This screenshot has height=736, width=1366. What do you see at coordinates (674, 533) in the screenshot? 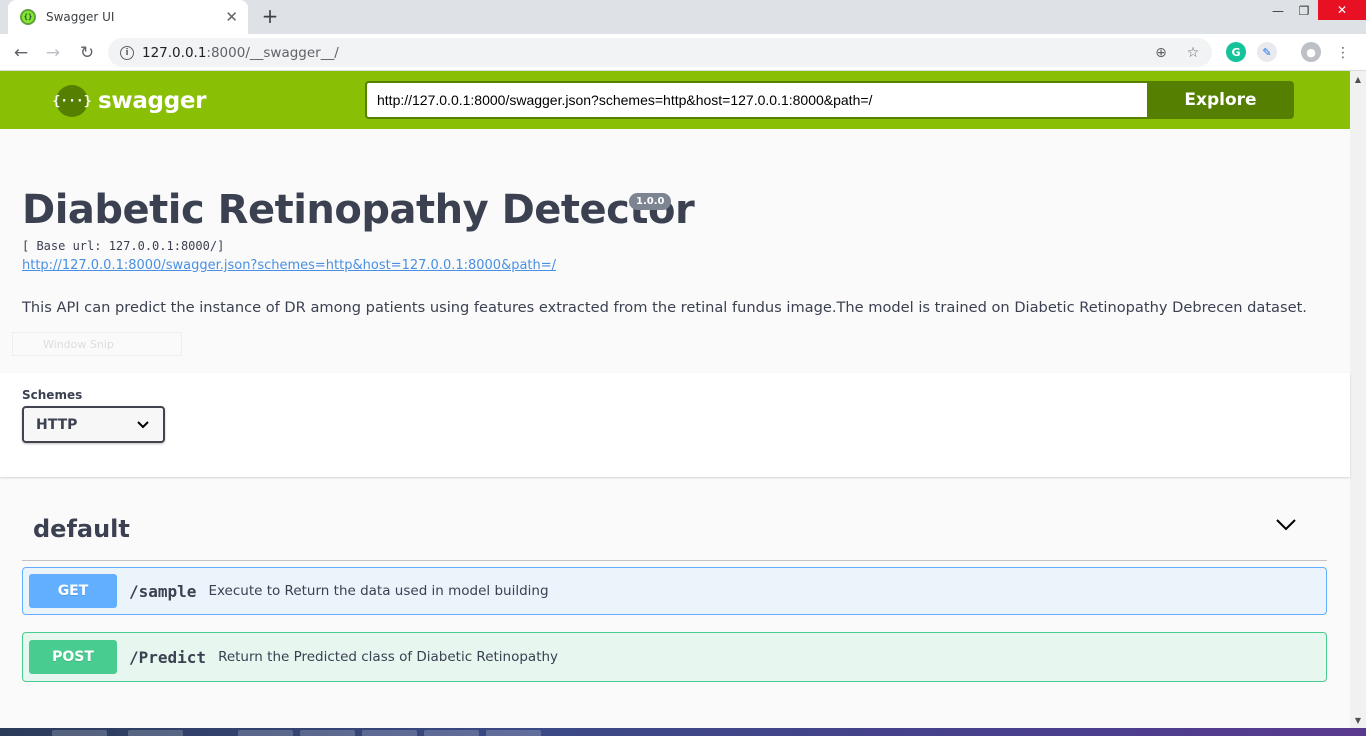
I see `tag-header-default: default` at bounding box center [674, 533].